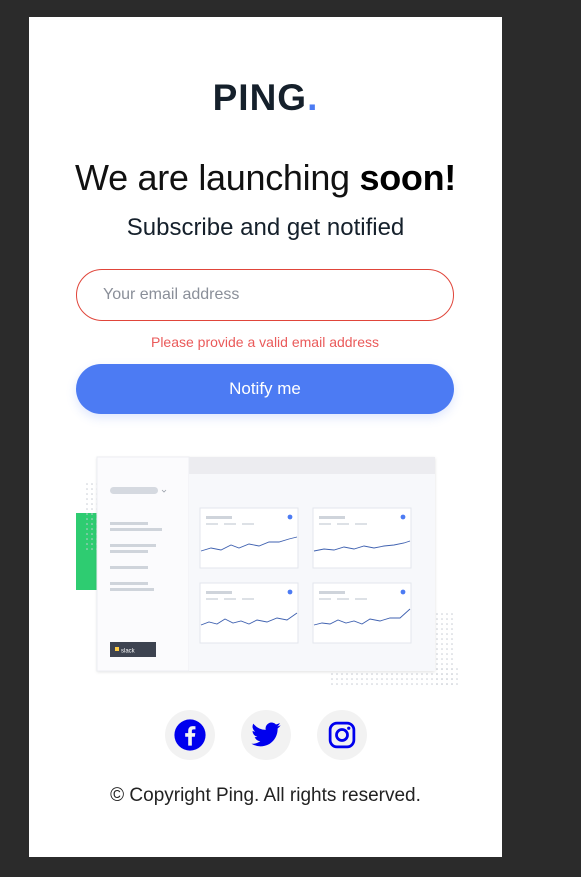  I want to click on facebook-link, so click(189, 735).